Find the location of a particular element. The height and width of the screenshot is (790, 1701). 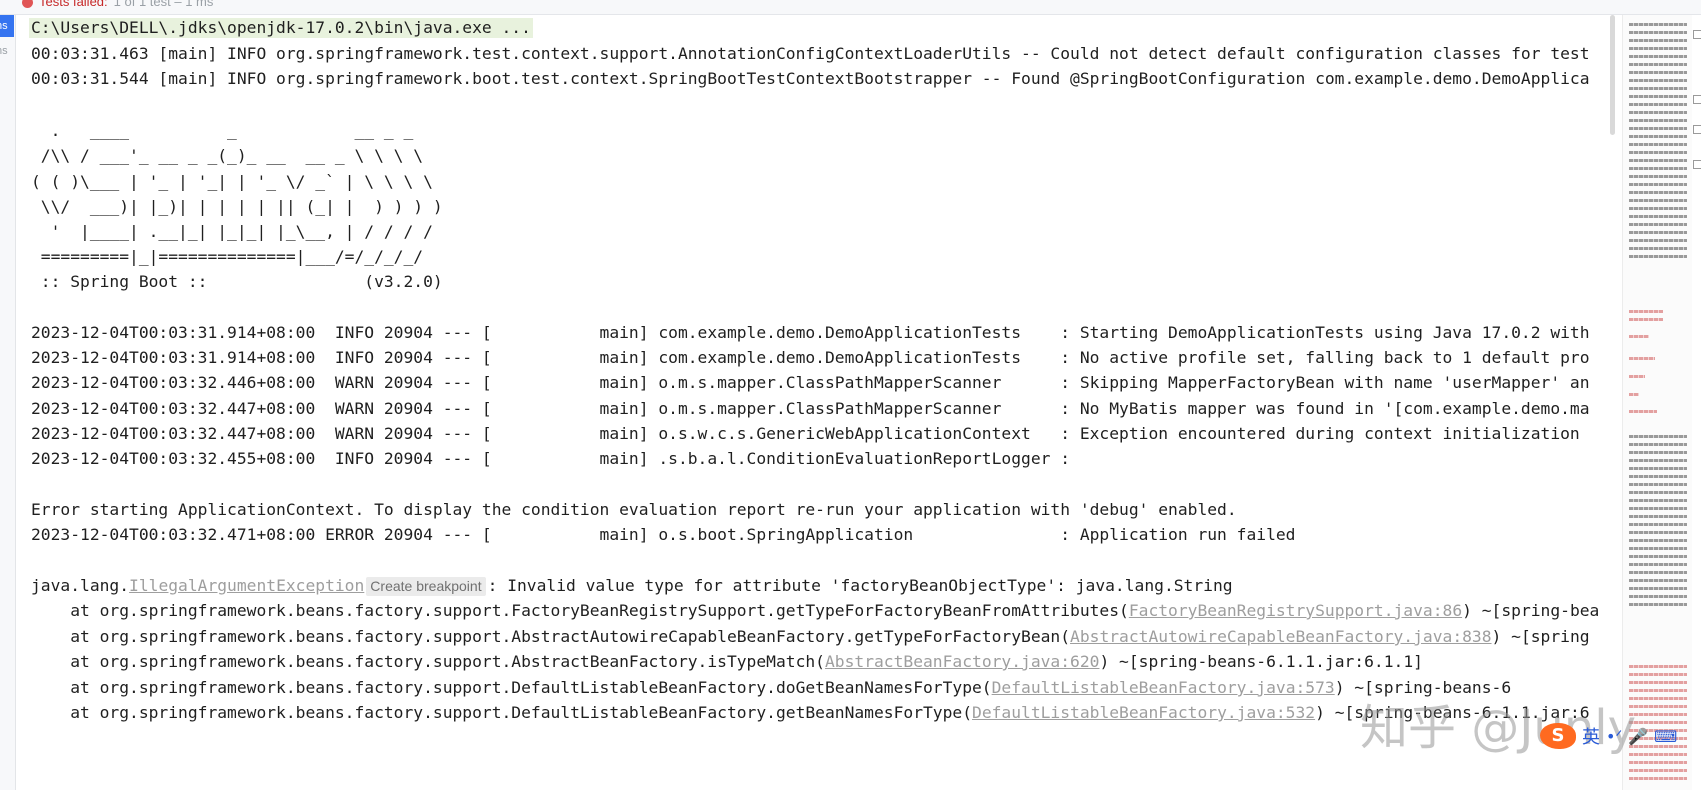

status-subtext: 1 of 1 test – 1 ms is located at coordinates (163, 4).